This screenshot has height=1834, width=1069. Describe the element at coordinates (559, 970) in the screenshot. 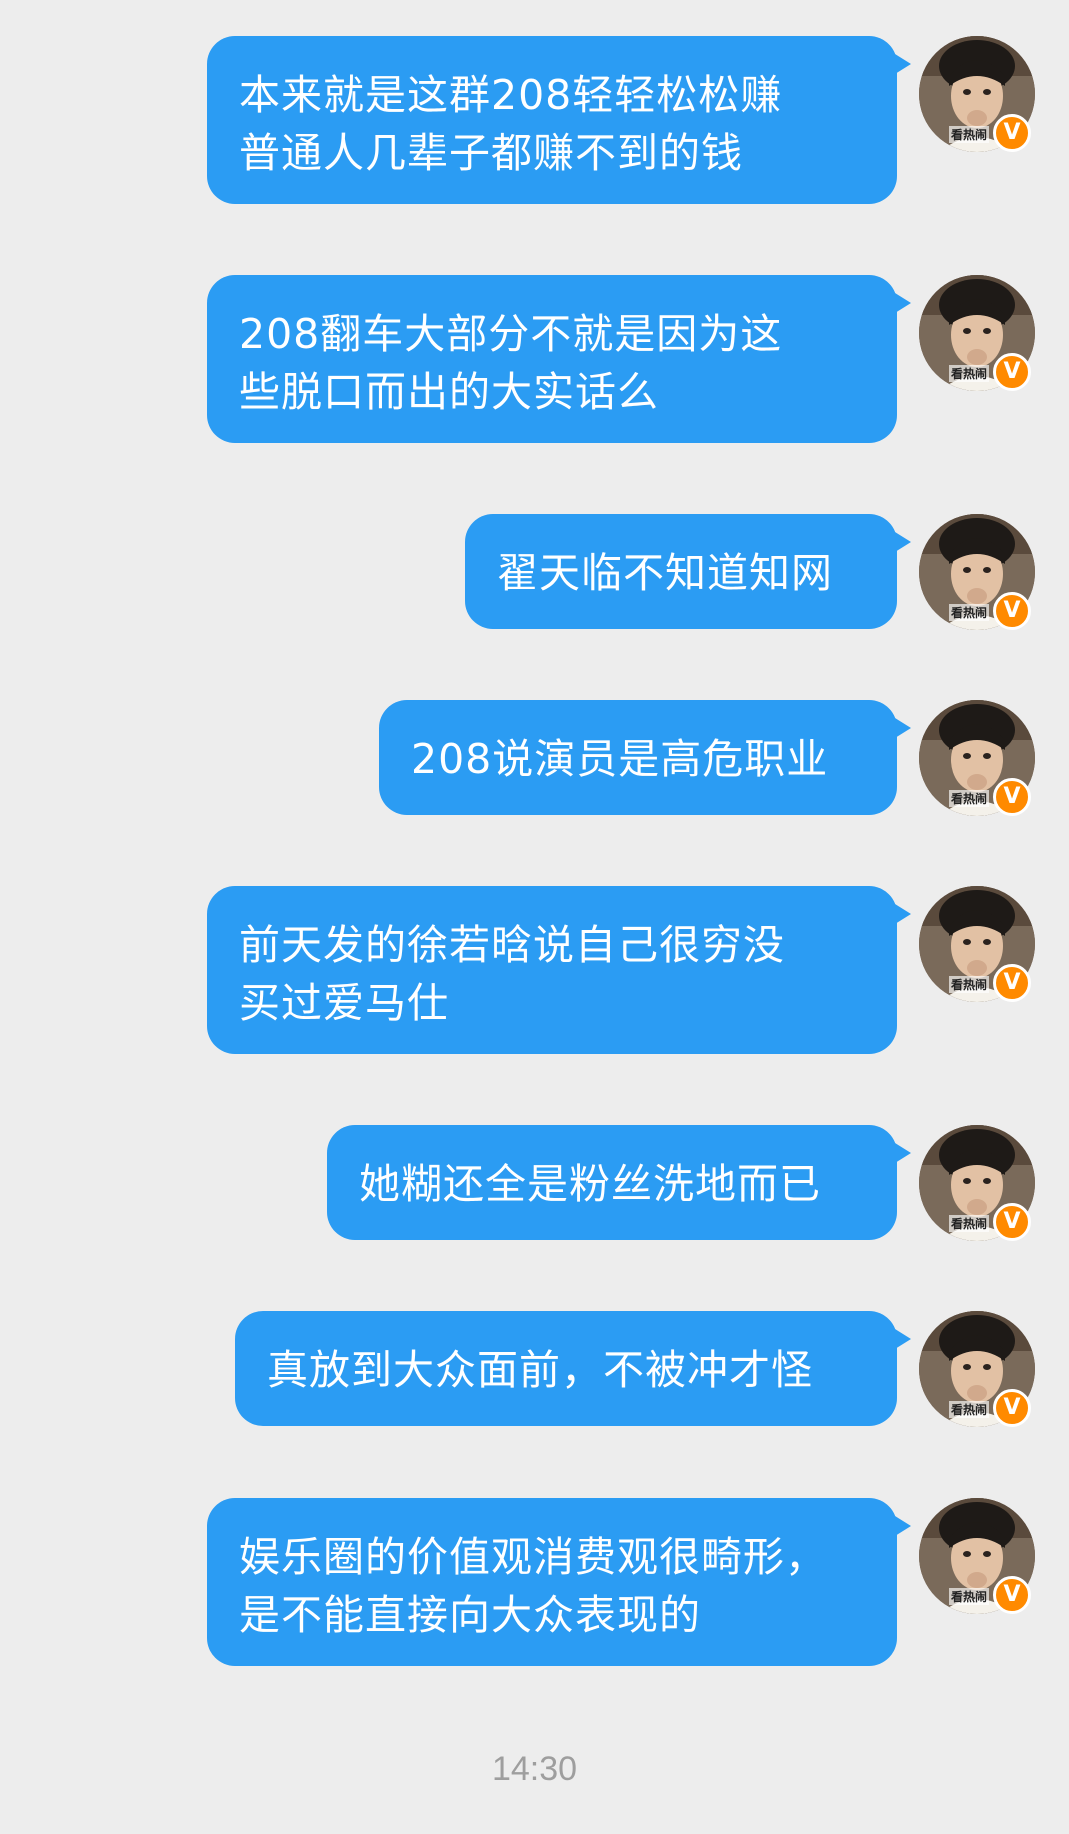

I see `message-bubble: 前天发的徐若晗说自己很穷没 买过爱马仕` at that location.